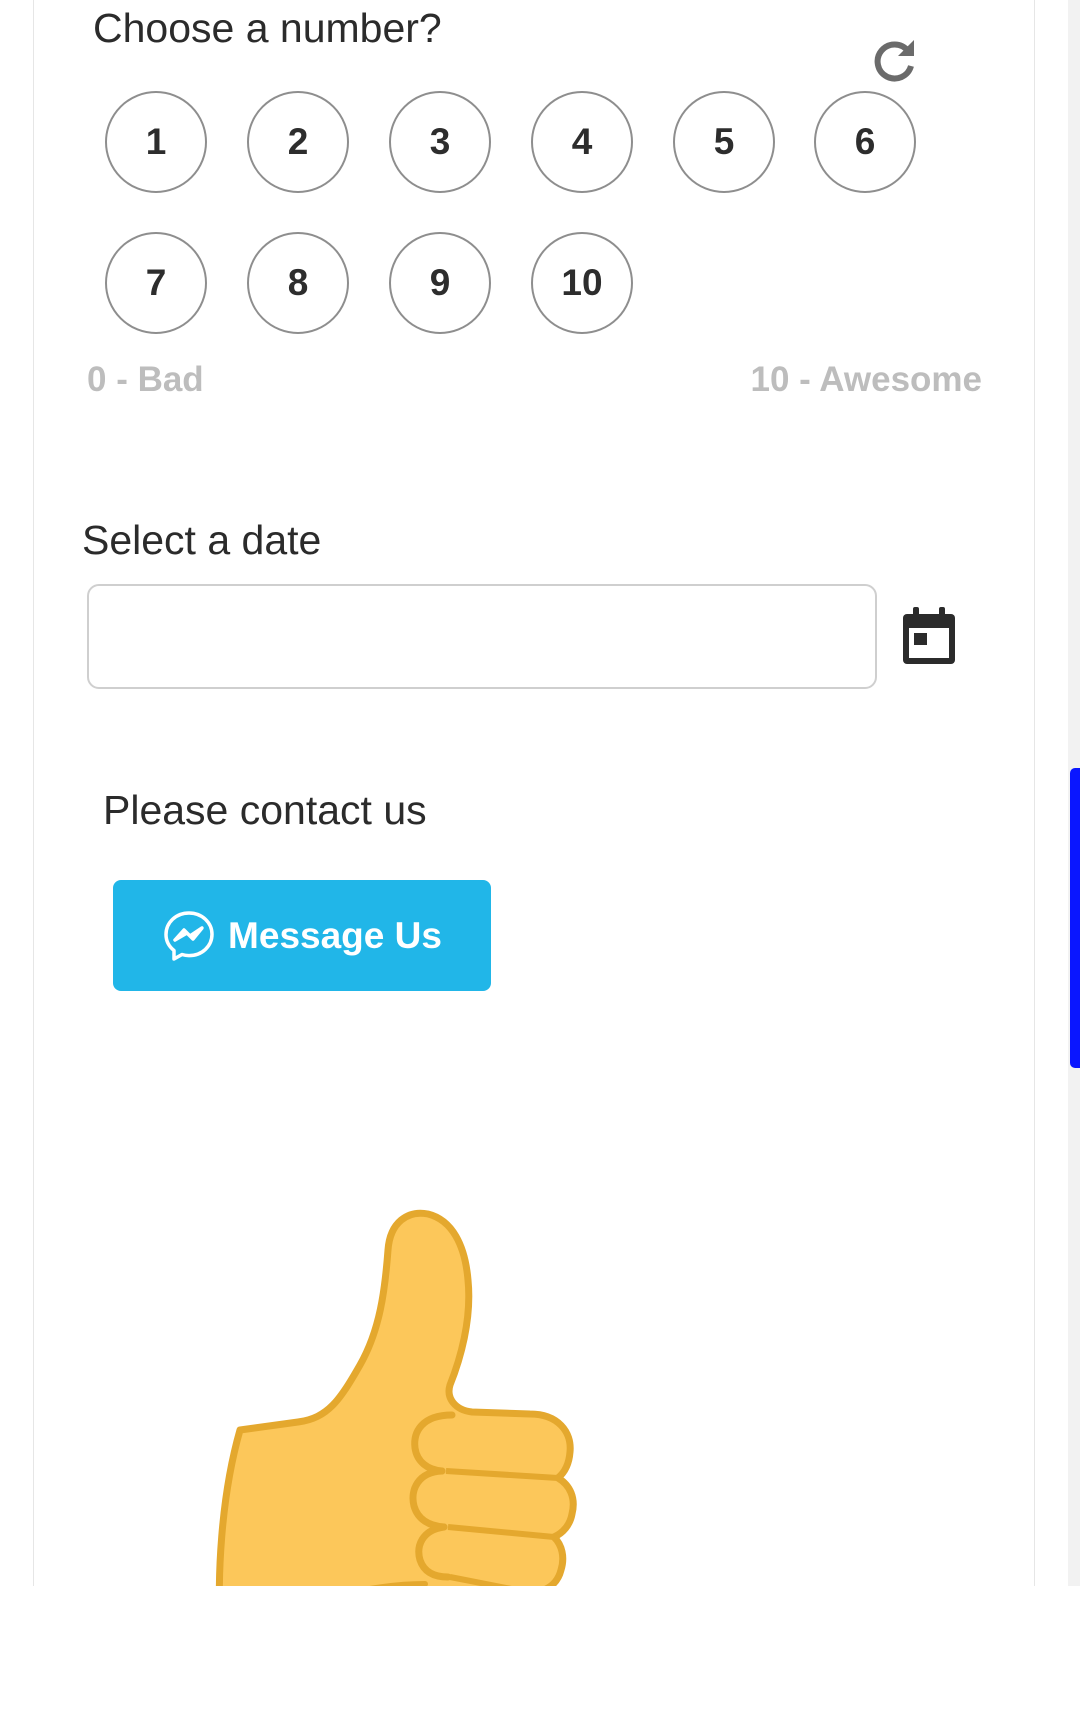  Describe the element at coordinates (865, 142) in the screenshot. I see `number-option-6: 6` at that location.